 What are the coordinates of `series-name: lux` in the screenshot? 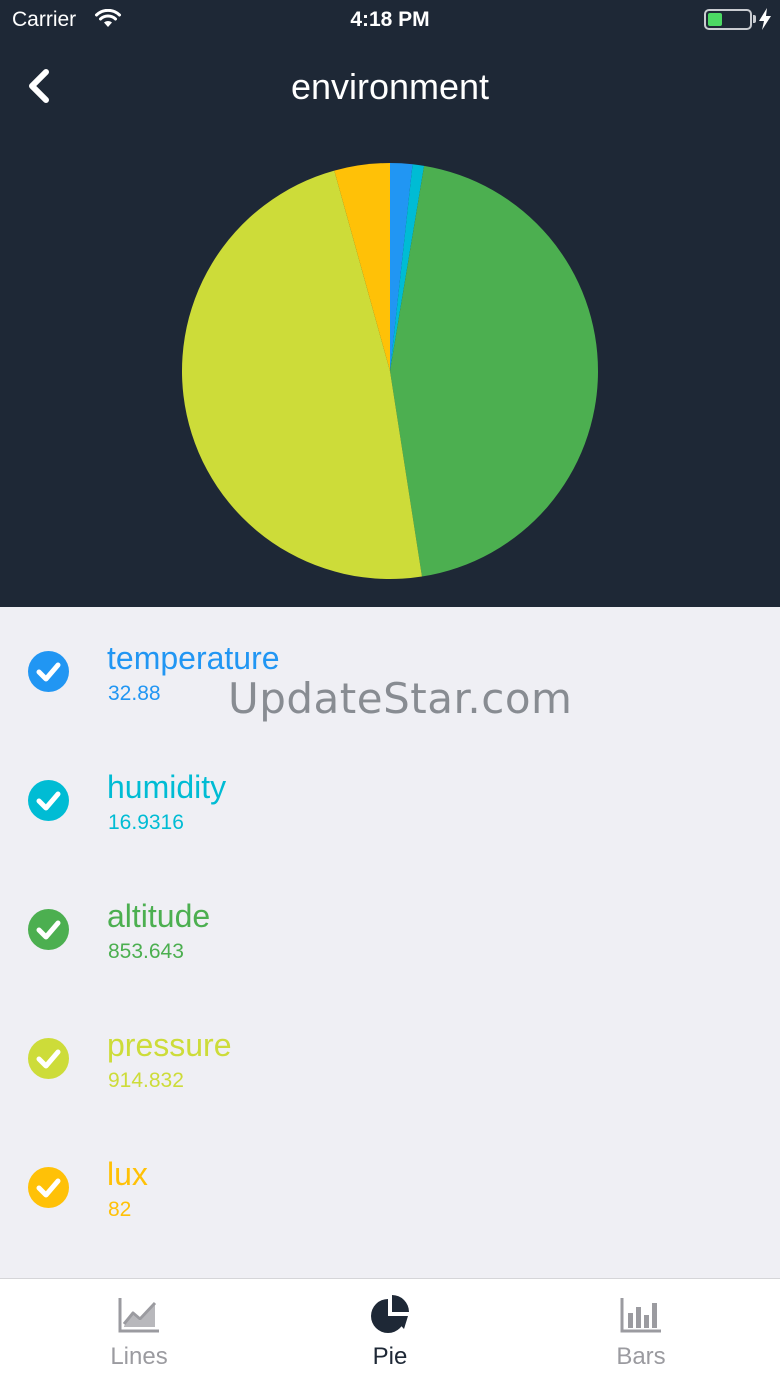 It's located at (127, 1174).